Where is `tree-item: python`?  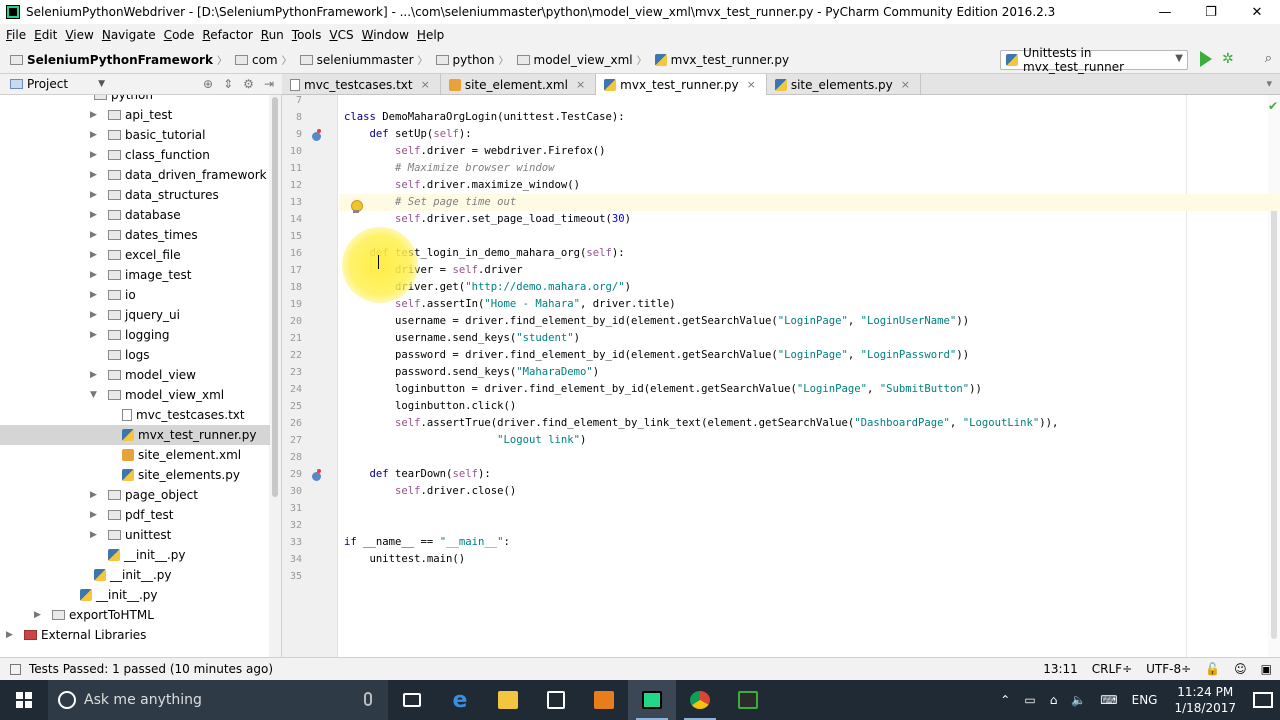
tree-item: python is located at coordinates (135, 100).